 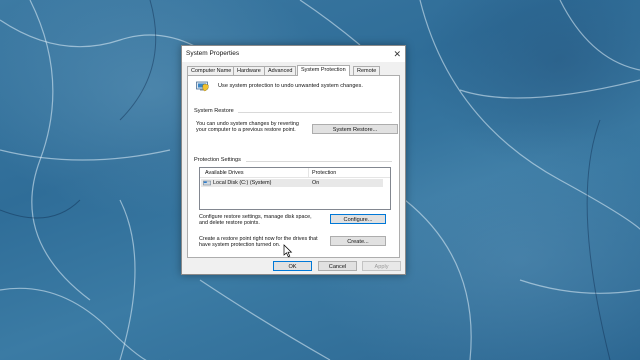 What do you see at coordinates (202, 86) in the screenshot?
I see `shield-icon` at bounding box center [202, 86].